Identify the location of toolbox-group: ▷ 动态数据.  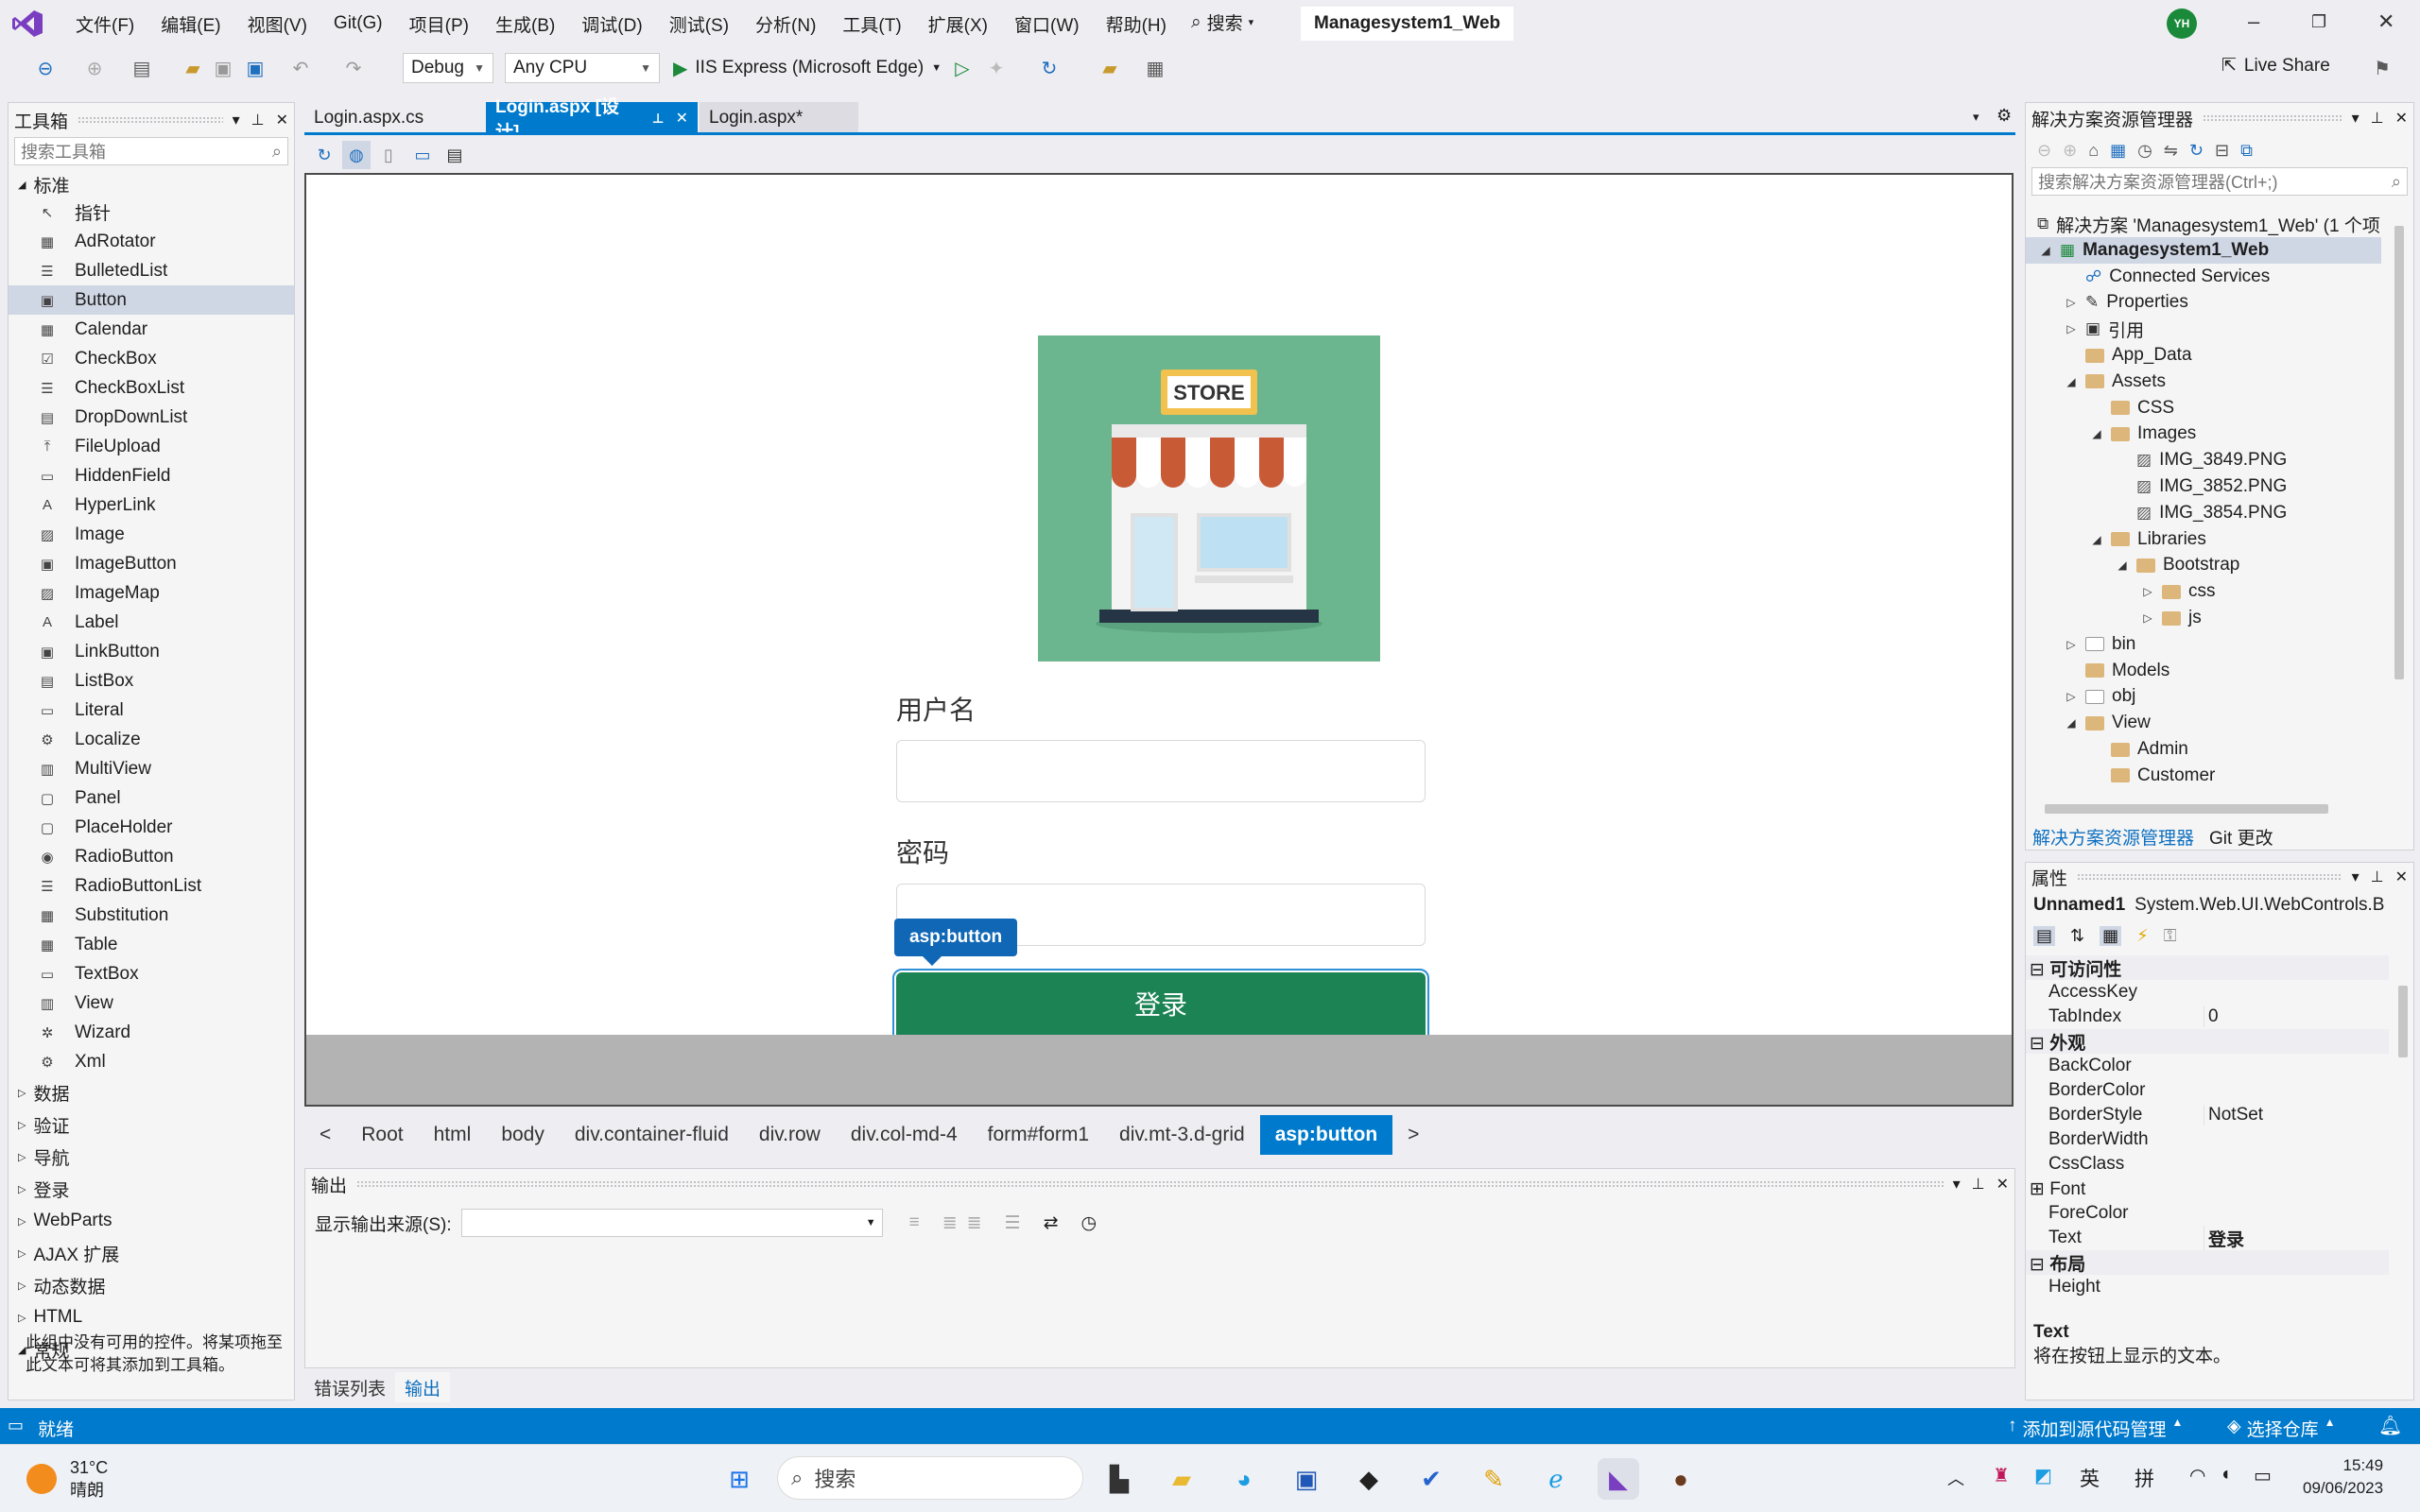
(151, 1285).